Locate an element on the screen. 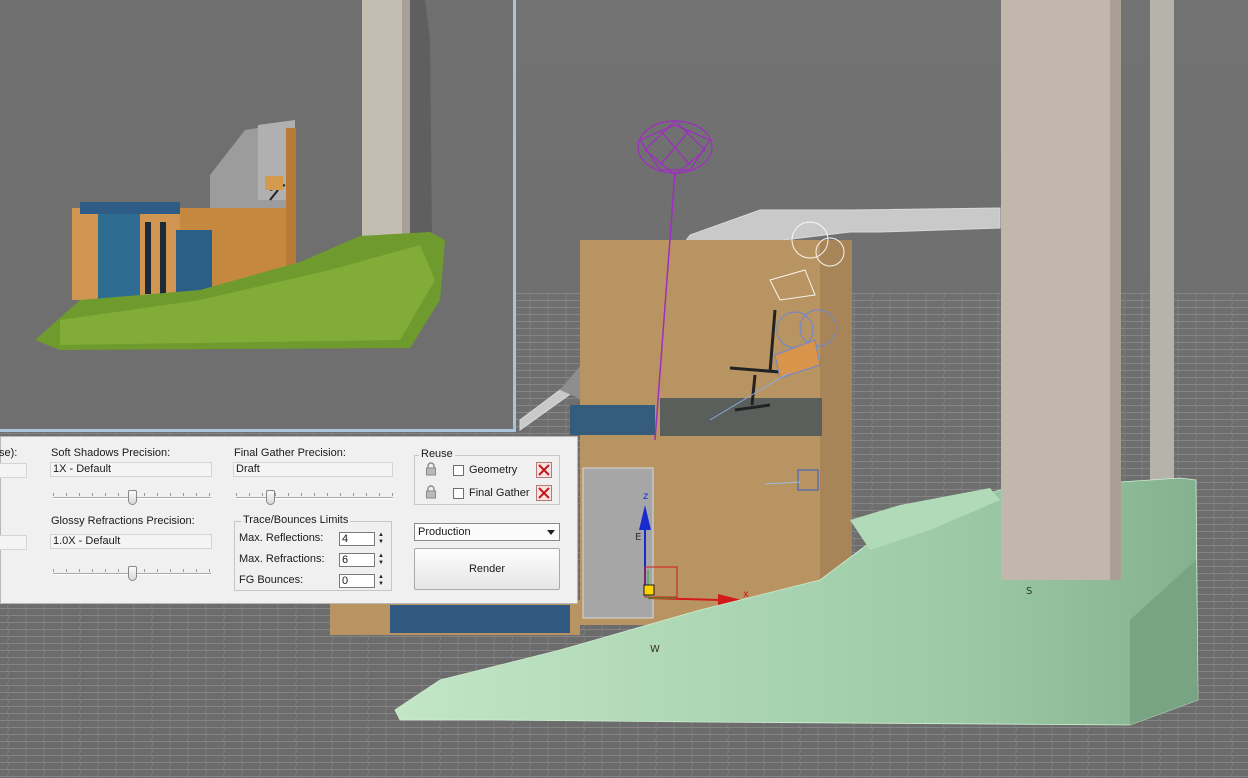 The image size is (1248, 778). soft-shadows-field: 1X - Default is located at coordinates (131, 469).